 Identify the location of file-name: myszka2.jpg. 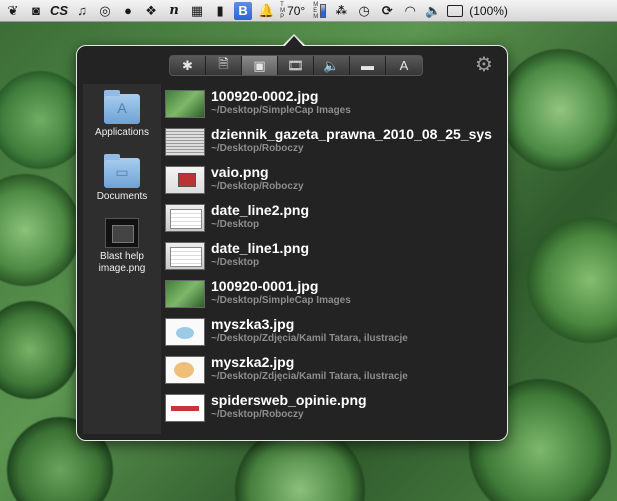
(253, 362).